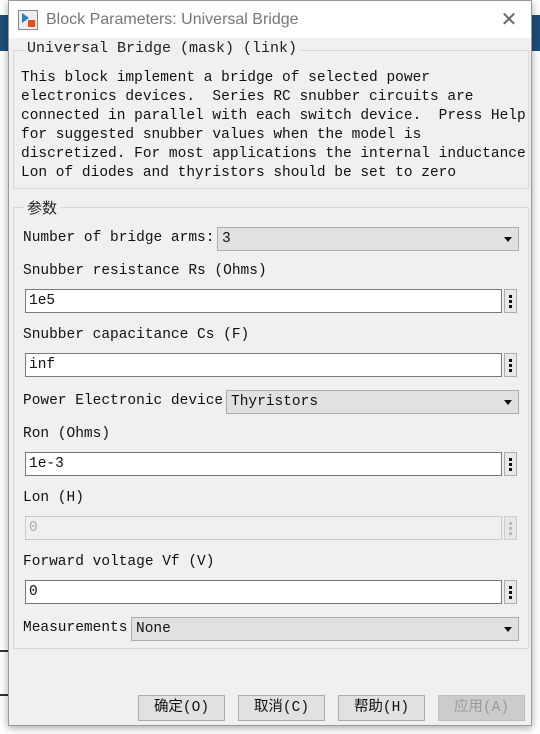  What do you see at coordinates (53, 498) in the screenshot?
I see `lon-label: Lon (H)` at bounding box center [53, 498].